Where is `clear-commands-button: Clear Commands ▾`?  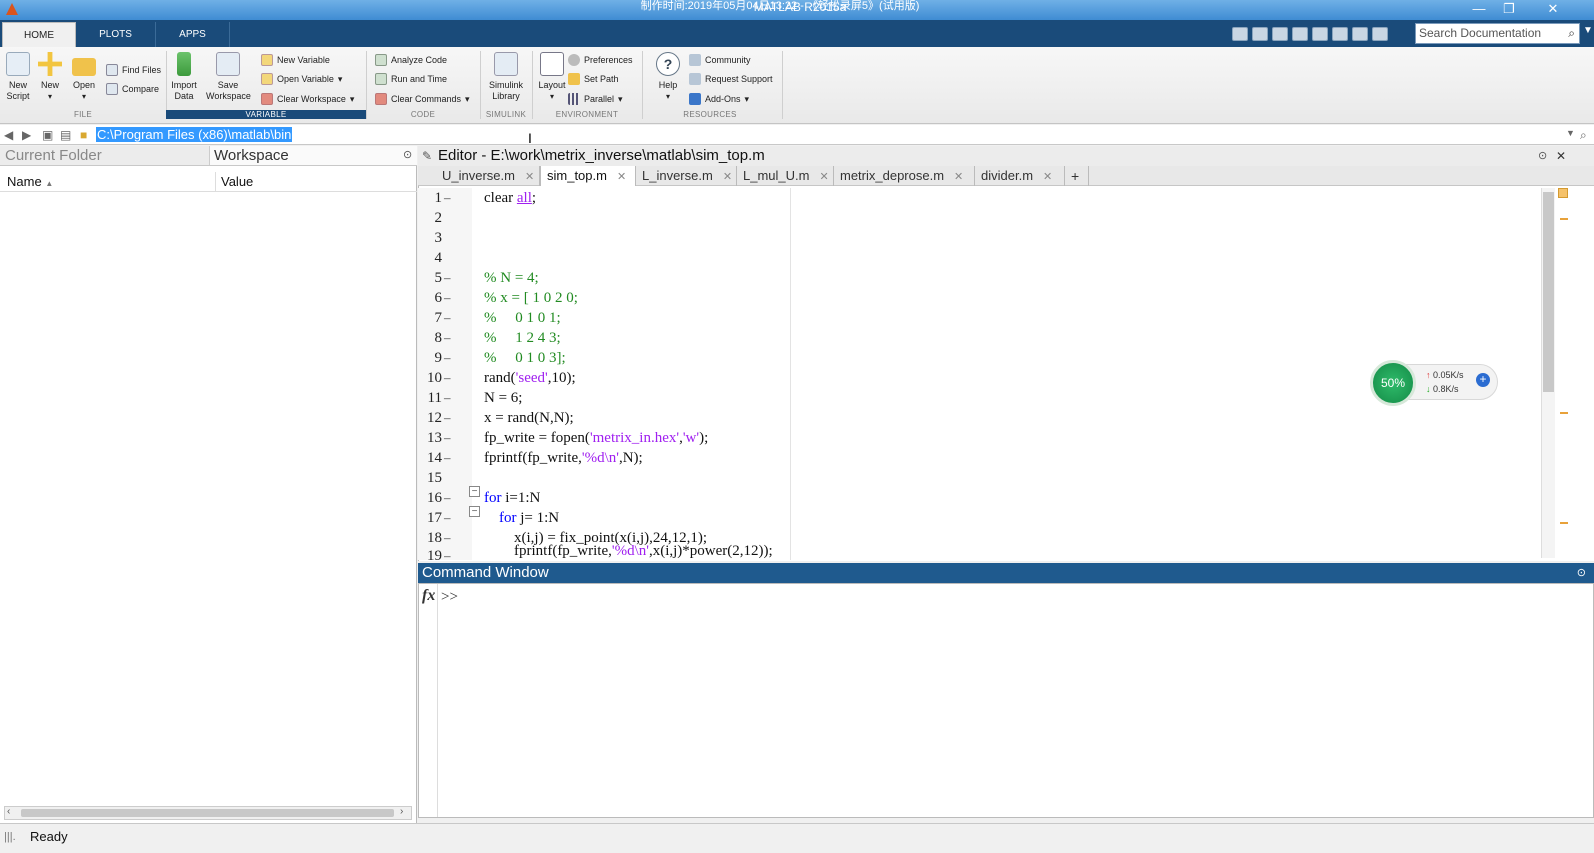 clear-commands-button: Clear Commands ▾ is located at coordinates (422, 99).